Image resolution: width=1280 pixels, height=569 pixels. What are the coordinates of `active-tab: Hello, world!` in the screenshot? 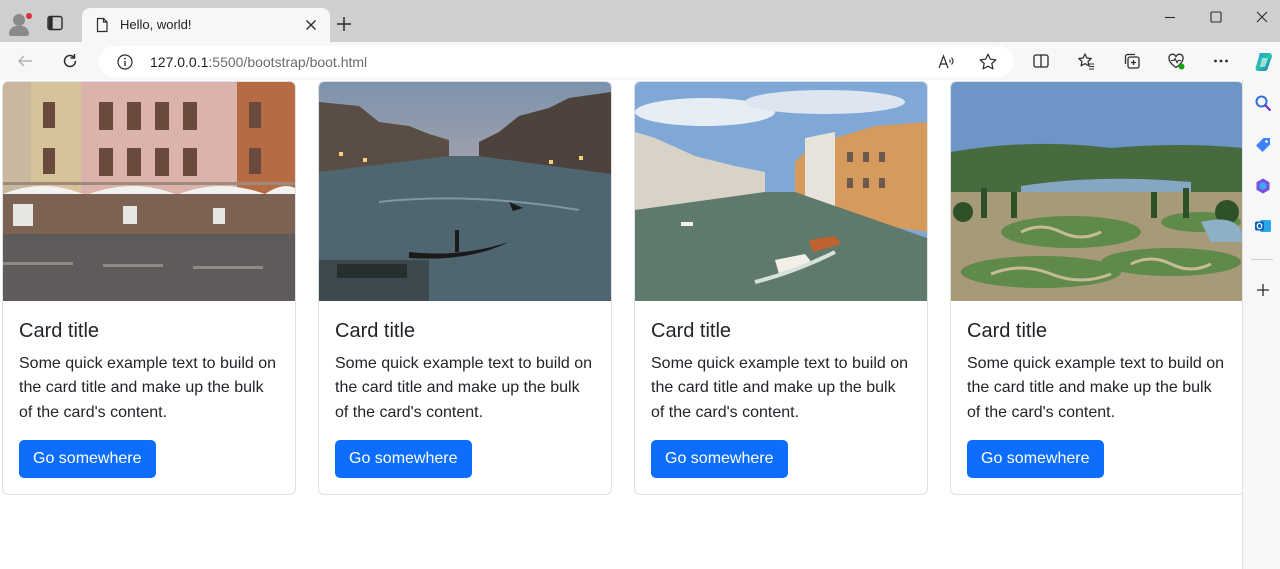 It's located at (206, 25).